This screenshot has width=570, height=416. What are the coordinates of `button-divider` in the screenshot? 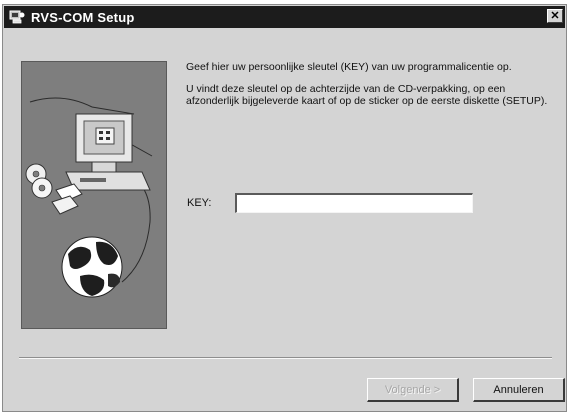 It's located at (285, 358).